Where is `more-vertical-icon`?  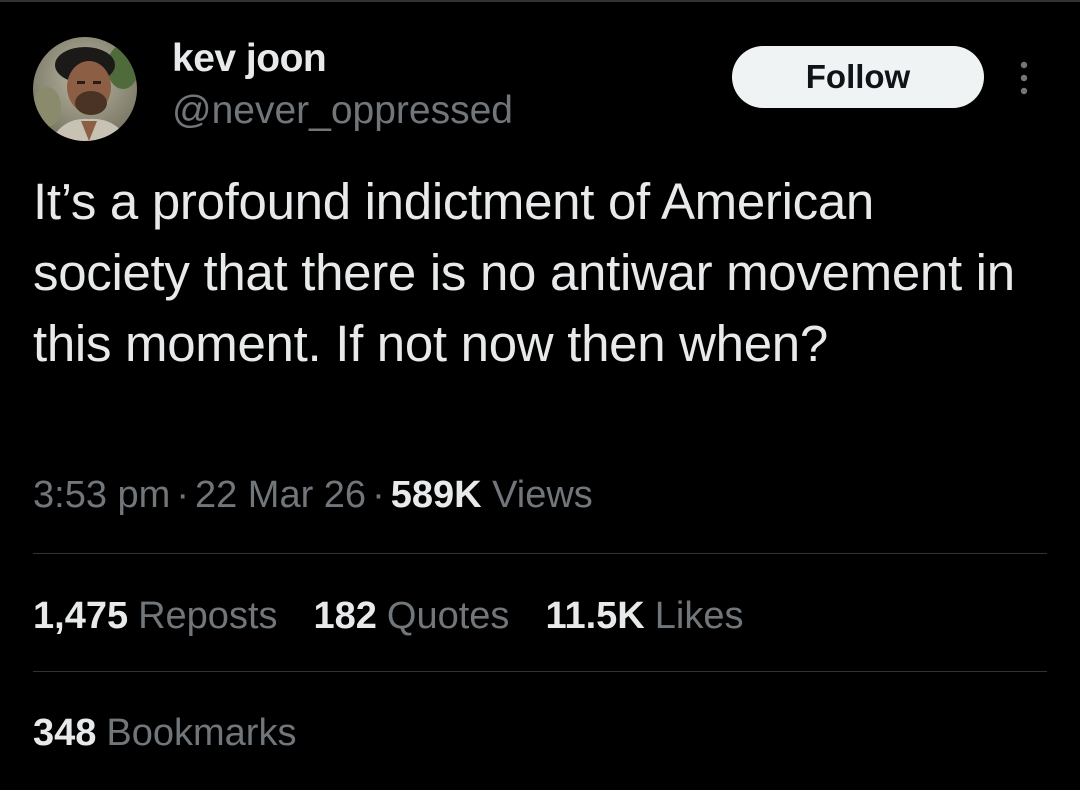 more-vertical-icon is located at coordinates (1024, 78).